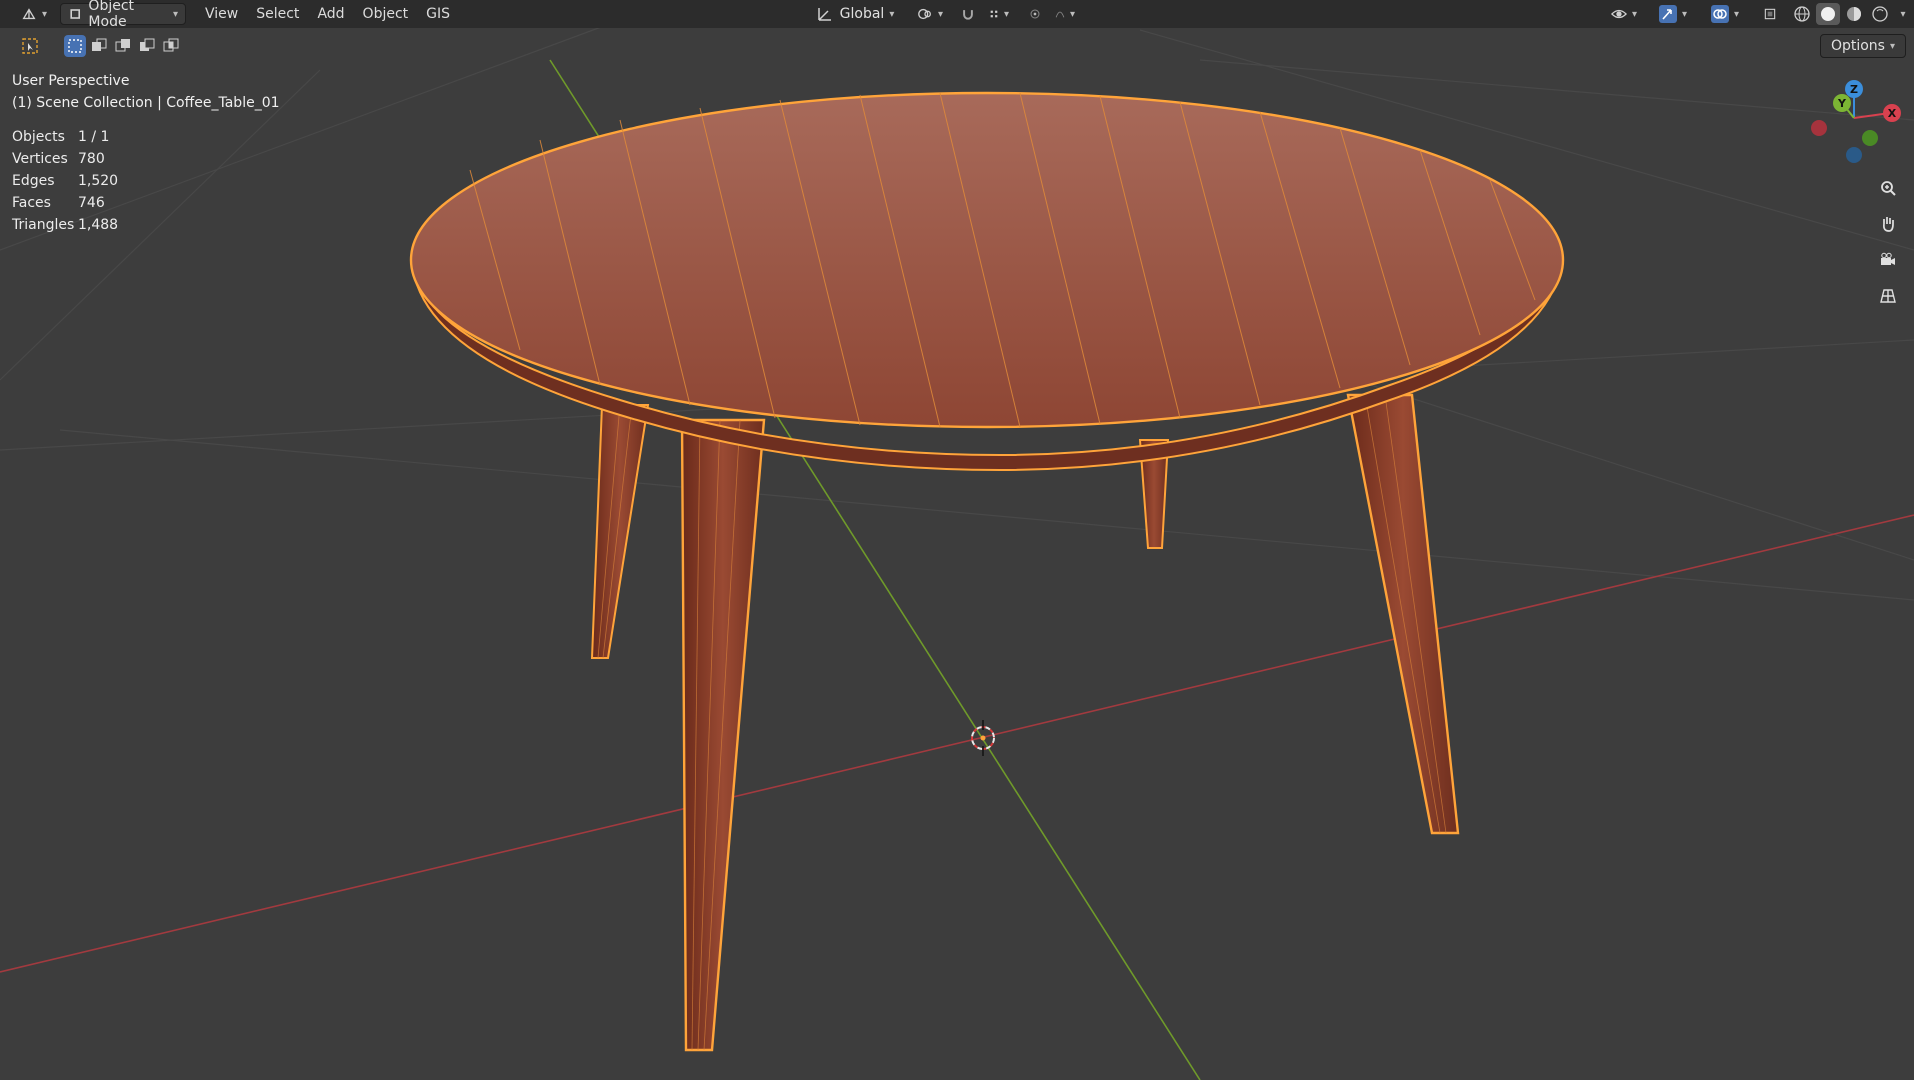 Image resolution: width=1914 pixels, height=1080 pixels. Describe the element at coordinates (386, 14) in the screenshot. I see `menu-object: Object` at that location.